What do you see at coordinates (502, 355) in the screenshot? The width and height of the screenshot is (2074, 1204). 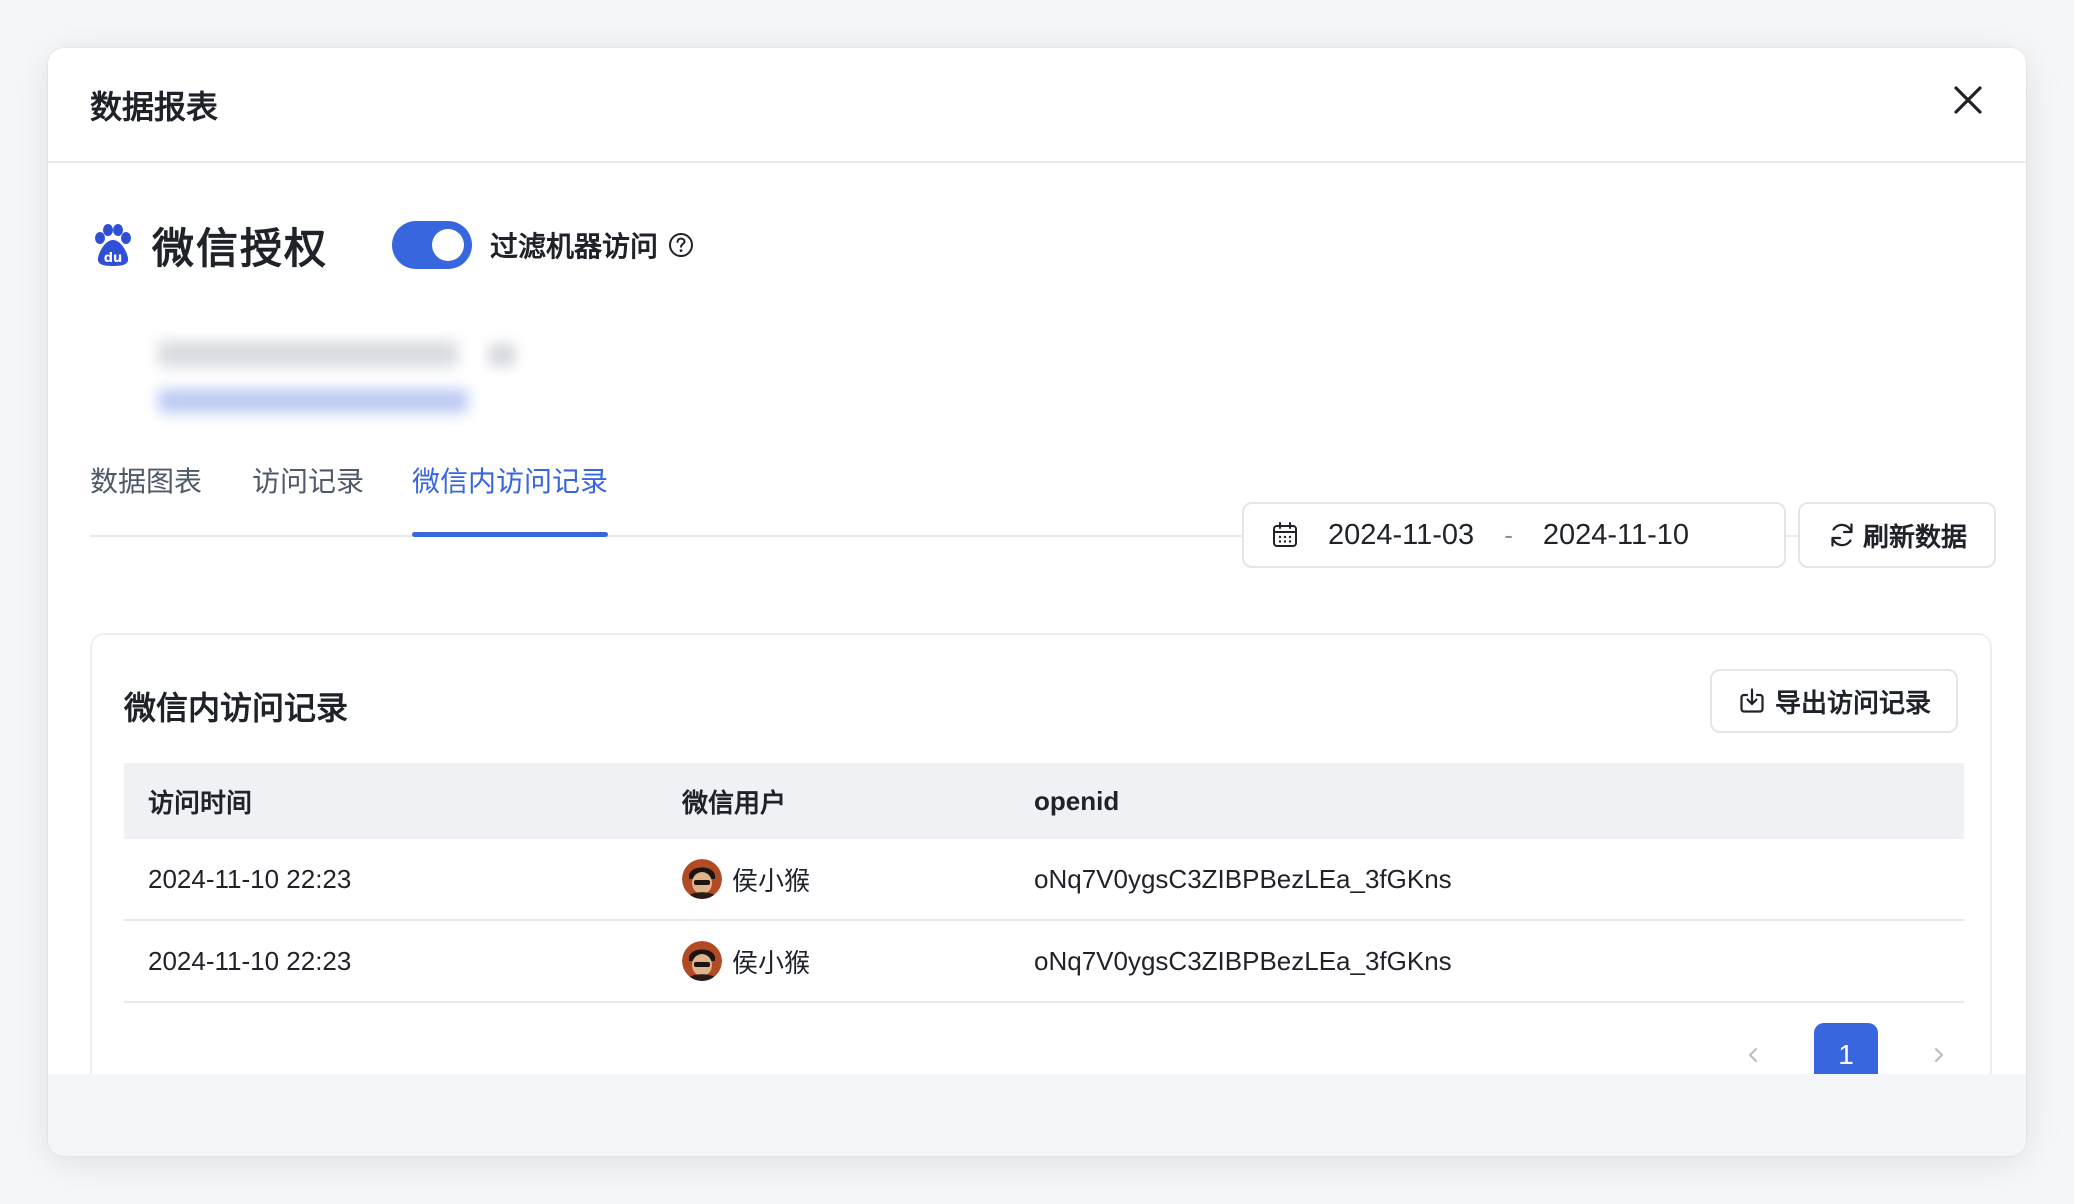 I see `blurred-copy-icon` at bounding box center [502, 355].